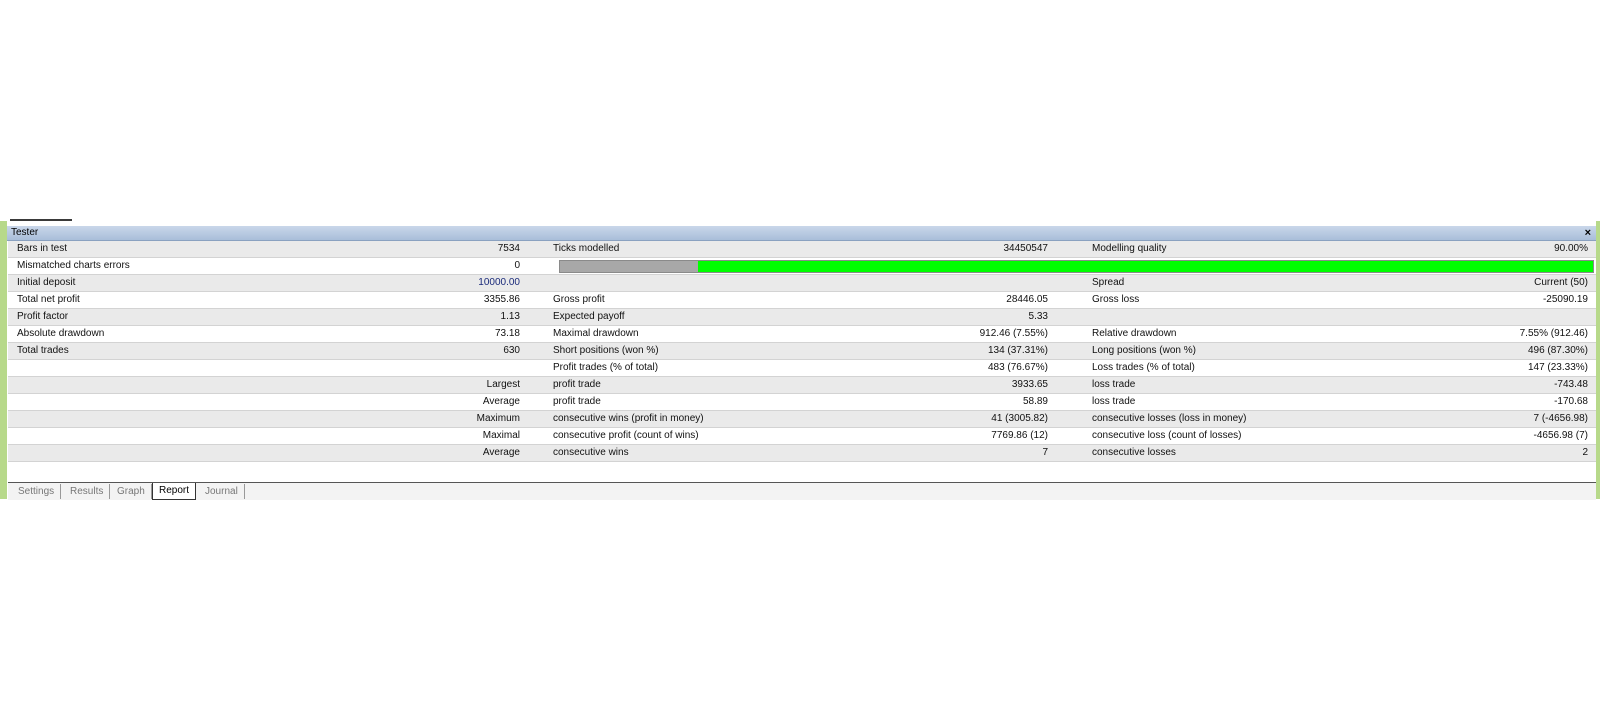 Image resolution: width=1600 pixels, height=720 pixels. Describe the element at coordinates (1598, 360) in the screenshot. I see `panel-right-edge` at that location.